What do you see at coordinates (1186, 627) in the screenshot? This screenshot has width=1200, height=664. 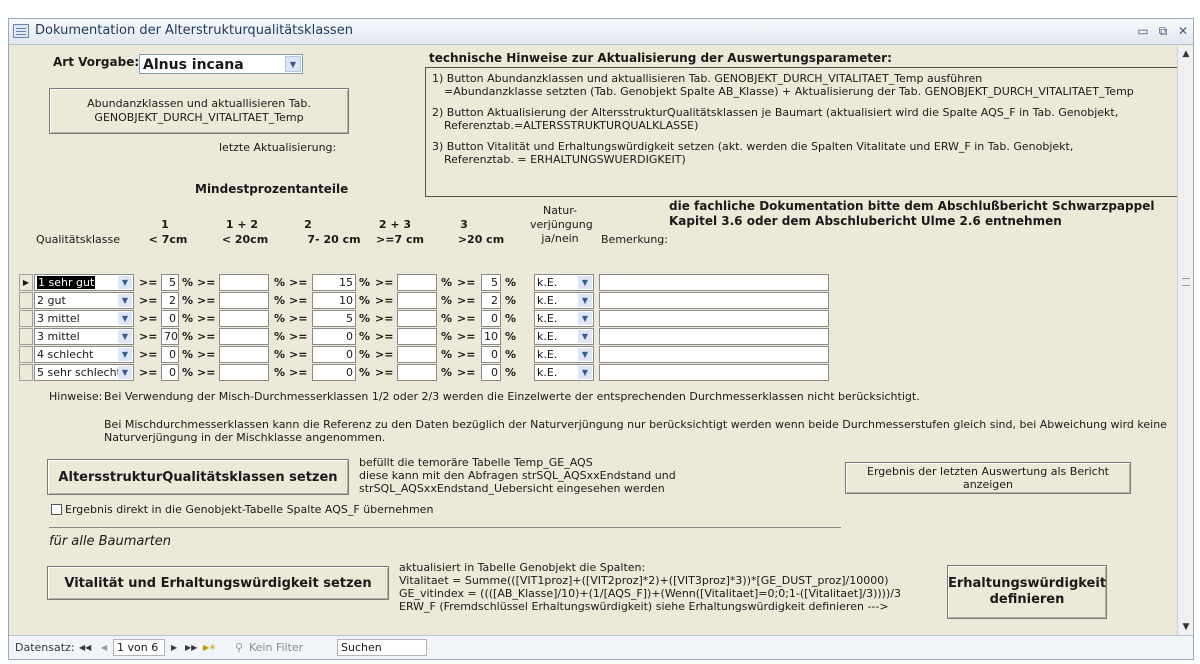 I see `scroll-down-icon: ▼` at bounding box center [1186, 627].